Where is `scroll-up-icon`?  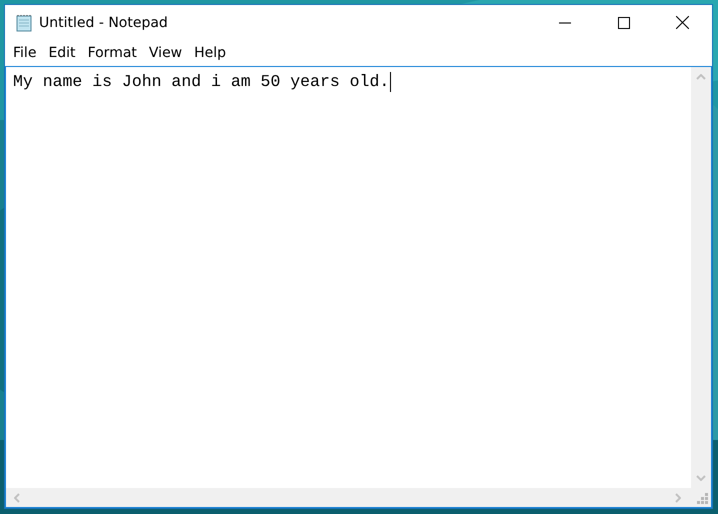 scroll-up-icon is located at coordinates (701, 77).